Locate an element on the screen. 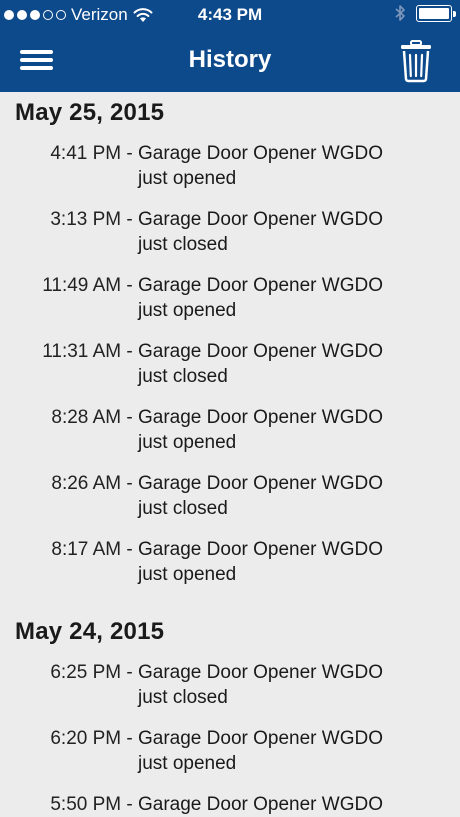 The height and width of the screenshot is (817, 460). entry-time-cell: 8:26 AM - is located at coordinates (69, 496).